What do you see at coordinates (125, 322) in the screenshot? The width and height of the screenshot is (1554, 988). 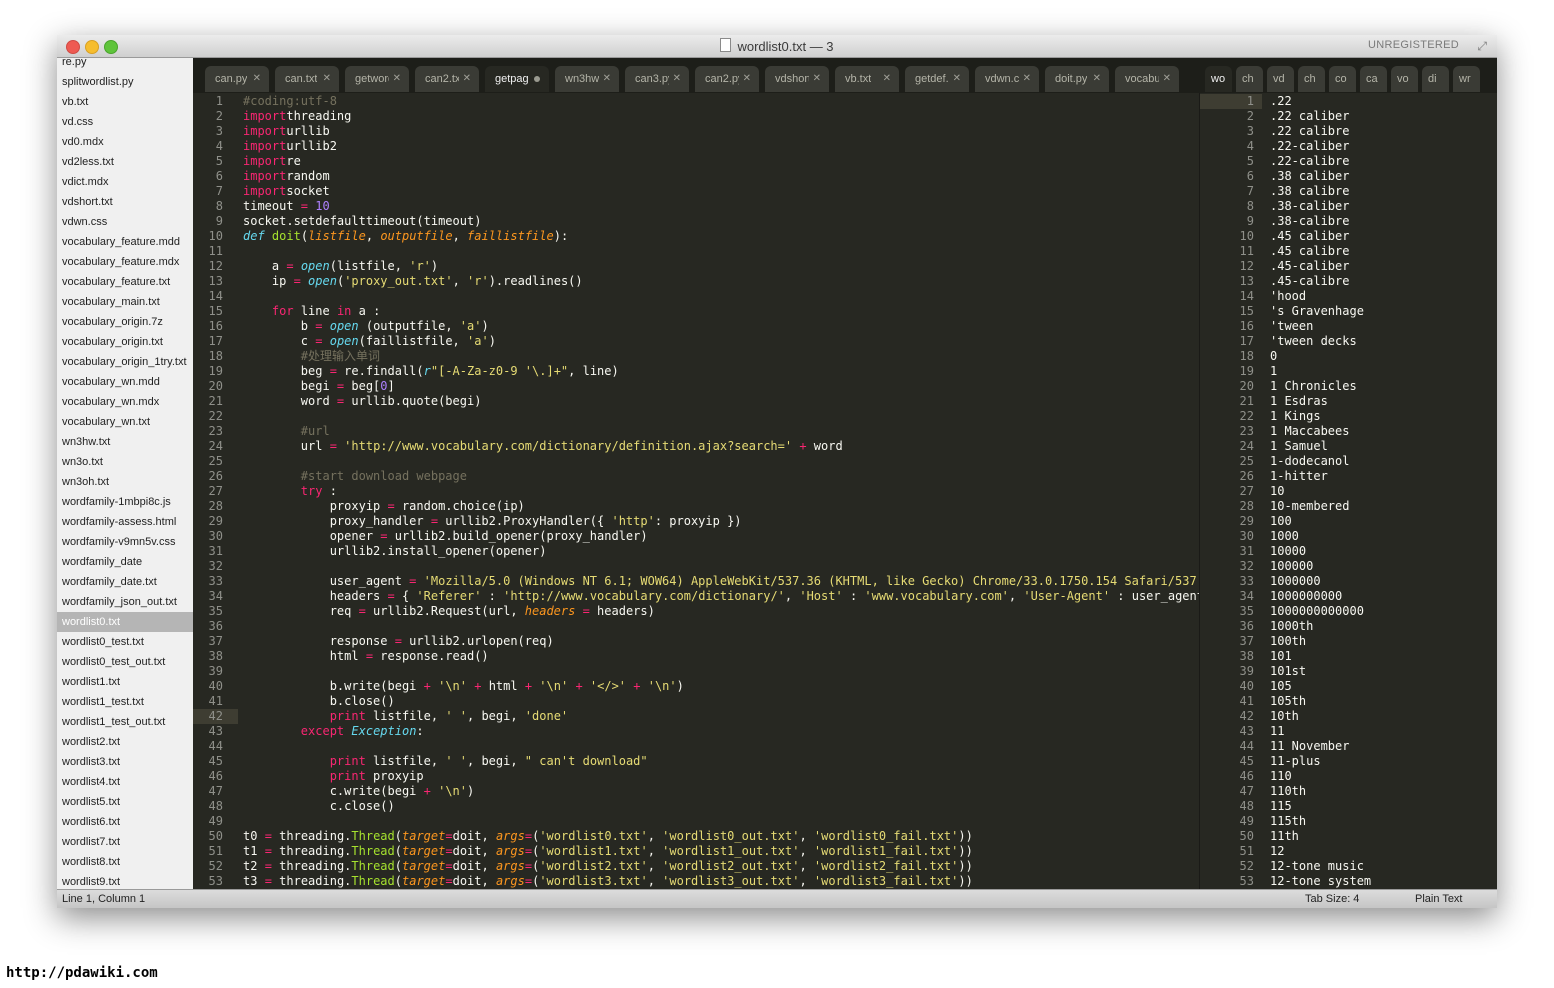 I see `sidebar-file-item: vocabulary_origin.7z` at bounding box center [125, 322].